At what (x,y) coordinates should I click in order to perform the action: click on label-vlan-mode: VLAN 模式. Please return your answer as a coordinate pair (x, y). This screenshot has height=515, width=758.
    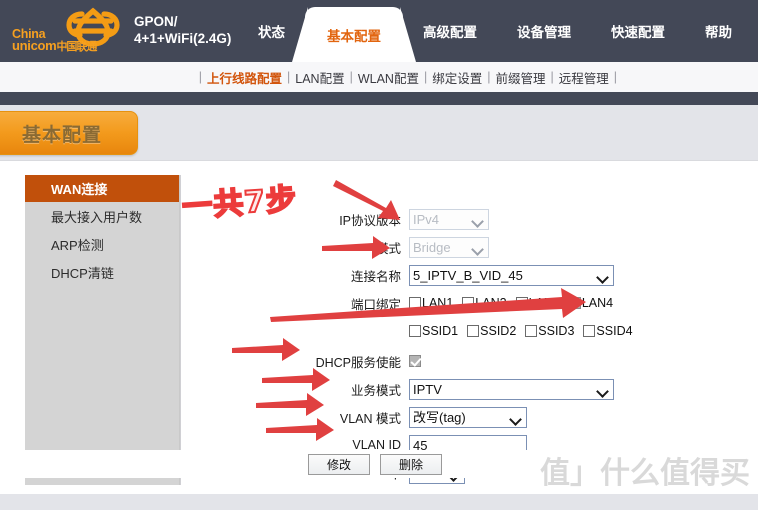
    Looking at the image, I should click on (370, 418).